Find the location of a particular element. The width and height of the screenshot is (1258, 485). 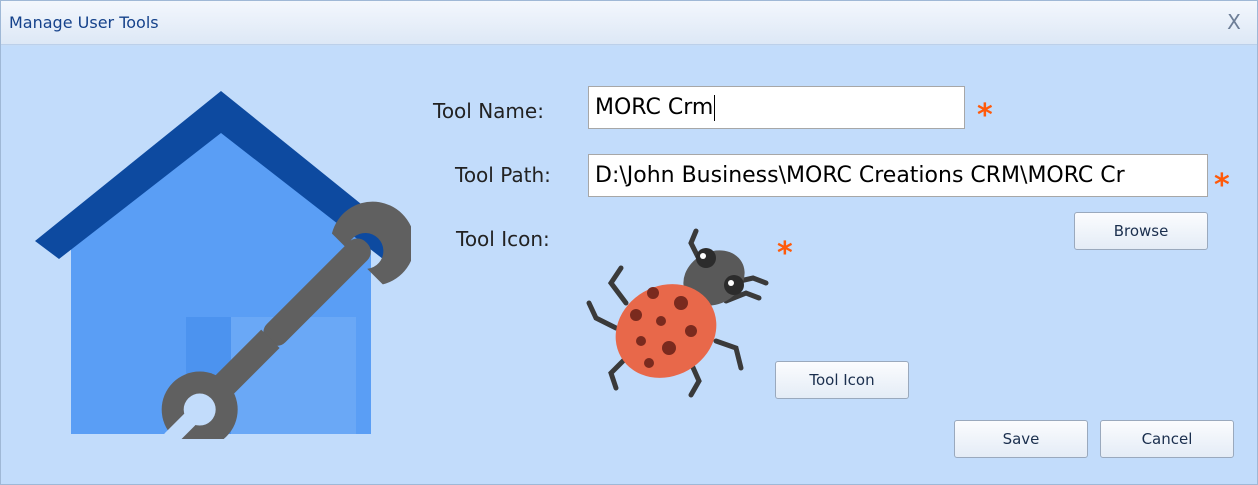

tool-name-required-icon: * is located at coordinates (985, 115).